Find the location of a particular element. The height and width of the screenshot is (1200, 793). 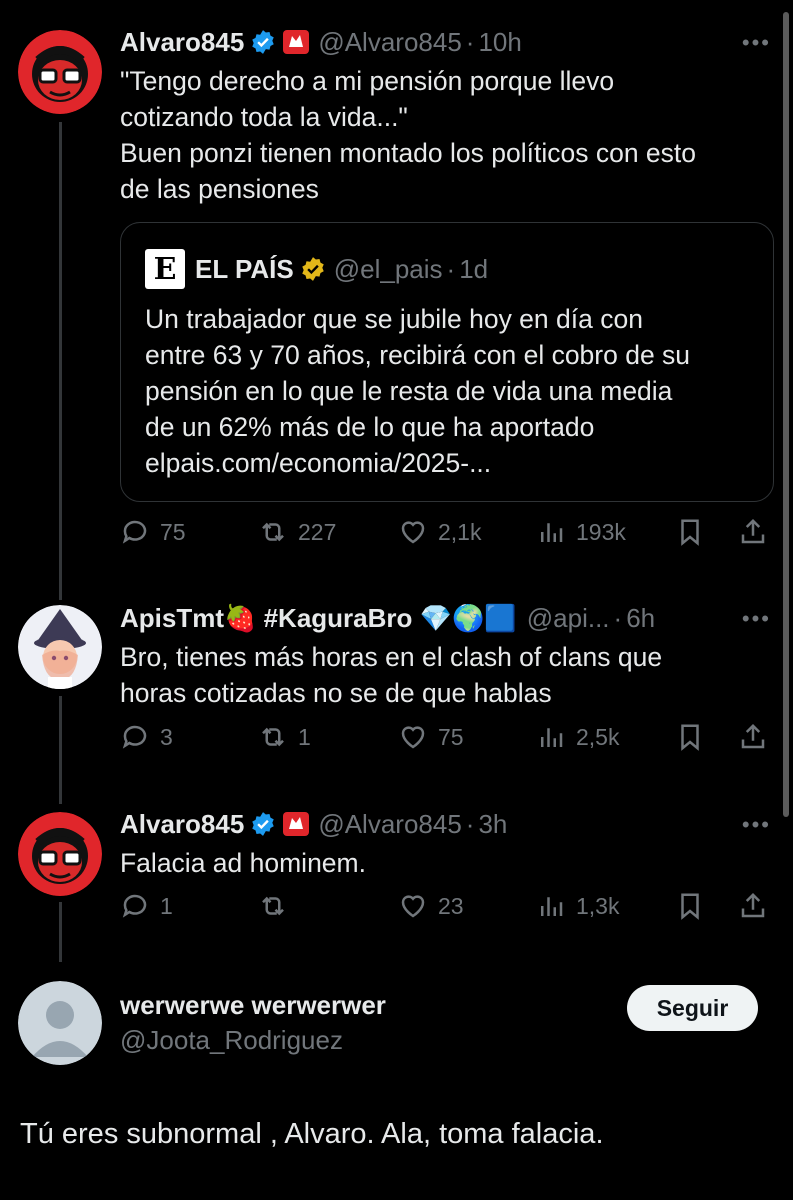

views-button: 1,3k is located at coordinates (577, 906).